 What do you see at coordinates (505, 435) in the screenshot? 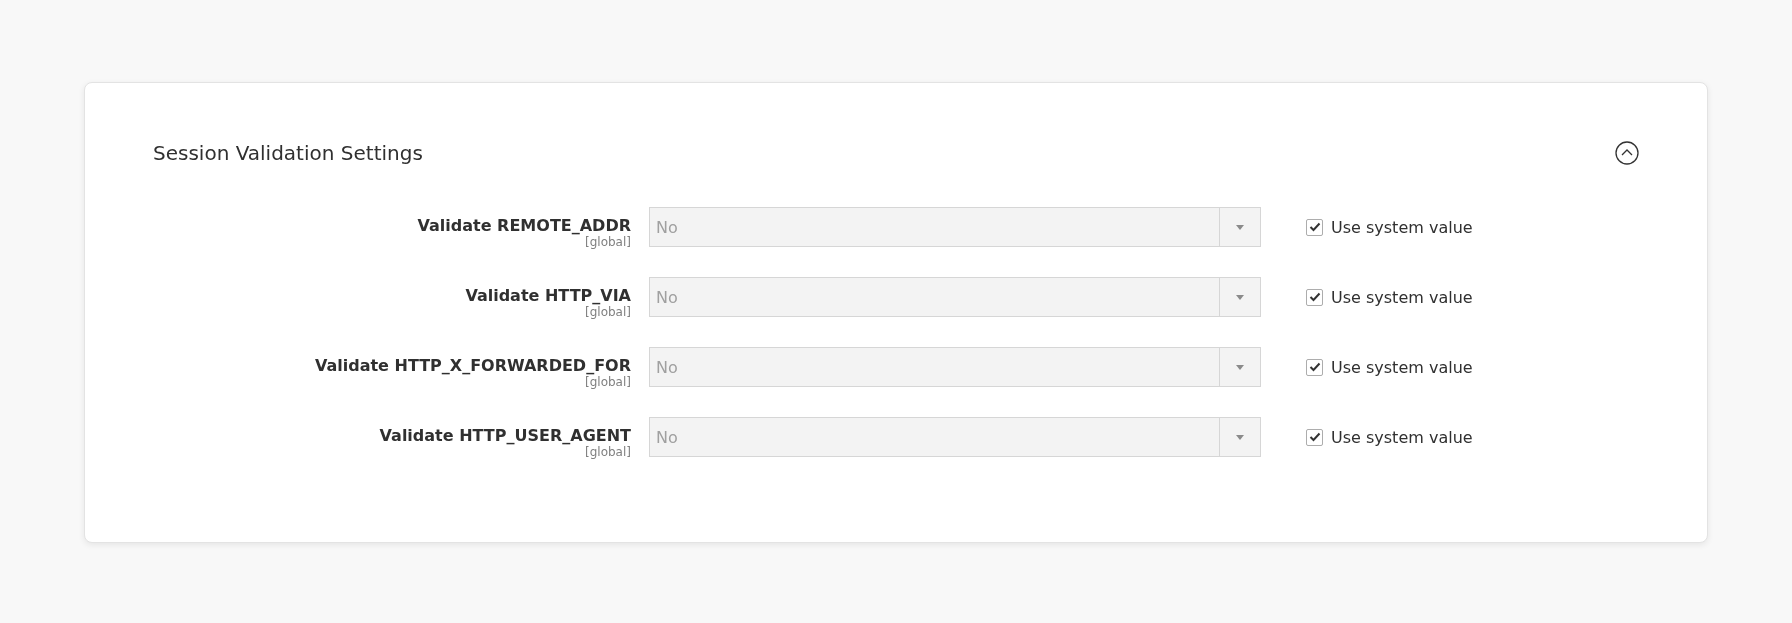
I see `field-label: Validate HTTP_USER_AGENT` at bounding box center [505, 435].